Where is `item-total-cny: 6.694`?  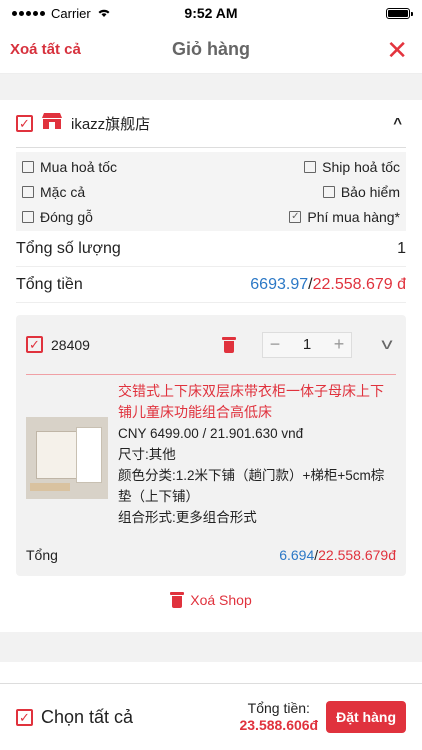 item-total-cny: 6.694 is located at coordinates (297, 555).